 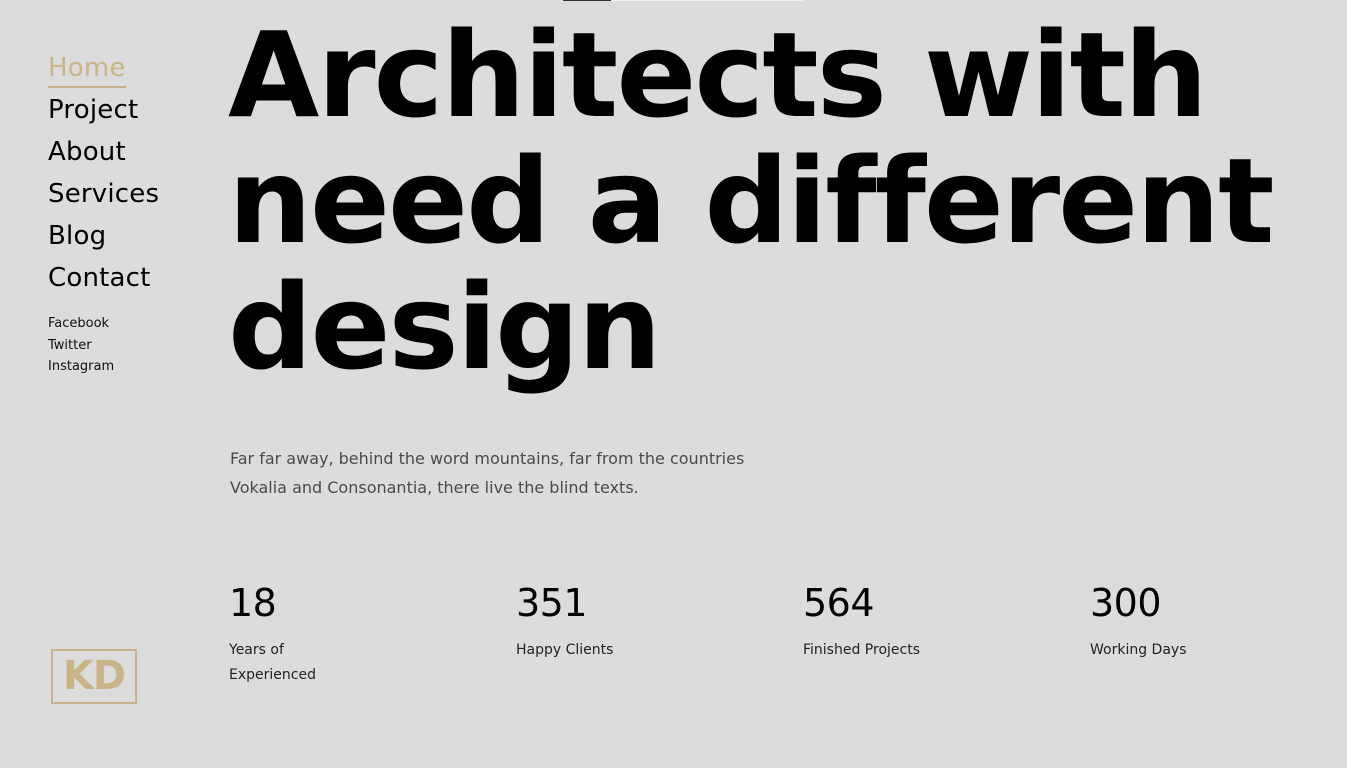 What do you see at coordinates (928, 621) in the screenshot?
I see `stat-projects: 564 Finished Projects` at bounding box center [928, 621].